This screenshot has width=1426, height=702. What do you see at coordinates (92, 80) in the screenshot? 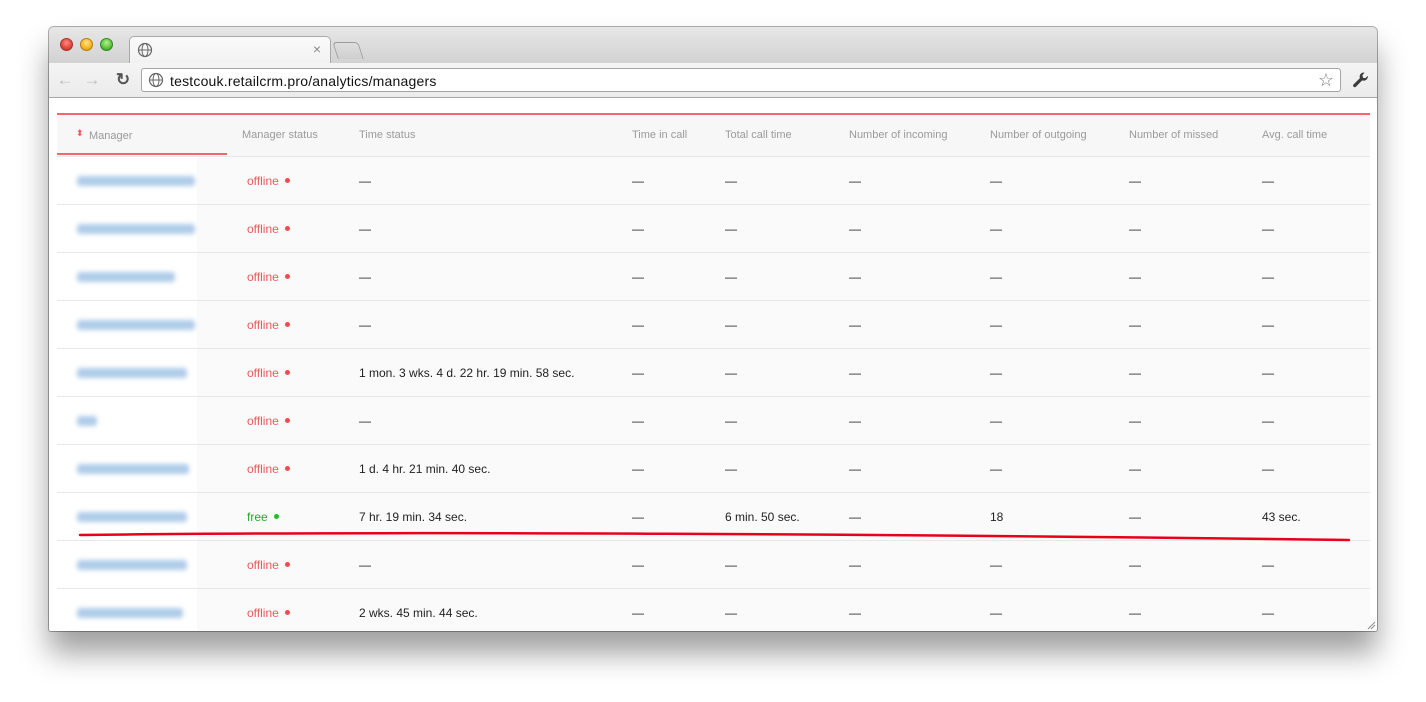
I see `forward-arrow-icon: →` at bounding box center [92, 80].